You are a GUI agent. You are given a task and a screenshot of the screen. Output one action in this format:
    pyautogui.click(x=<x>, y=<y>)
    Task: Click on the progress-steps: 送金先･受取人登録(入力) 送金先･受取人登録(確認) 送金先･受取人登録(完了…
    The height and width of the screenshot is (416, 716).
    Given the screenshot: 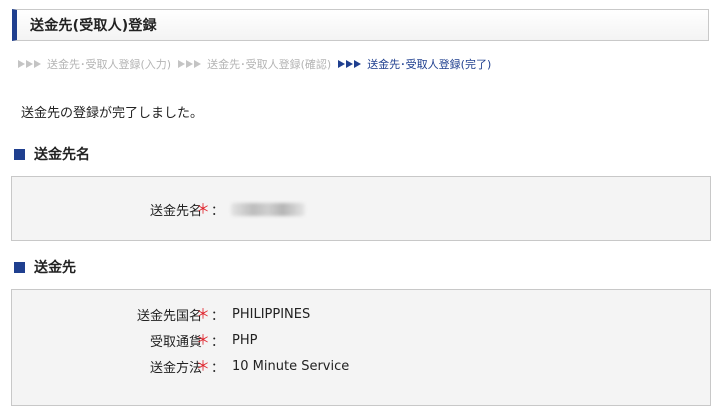 What is the action you would take?
    pyautogui.click(x=258, y=64)
    